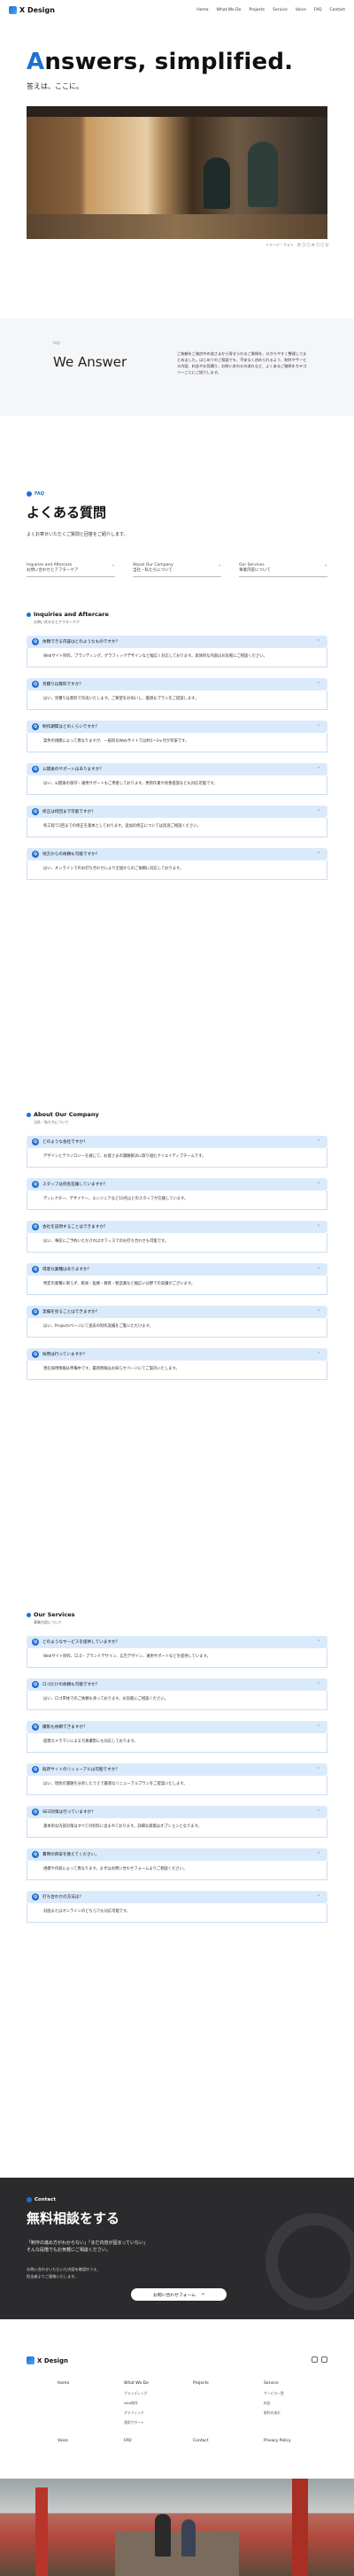 This screenshot has width=354, height=2576. Describe the element at coordinates (177, 727) in the screenshot. I see `faq-question: Q 制作期間はどのくらいですか？ ⌃` at that location.